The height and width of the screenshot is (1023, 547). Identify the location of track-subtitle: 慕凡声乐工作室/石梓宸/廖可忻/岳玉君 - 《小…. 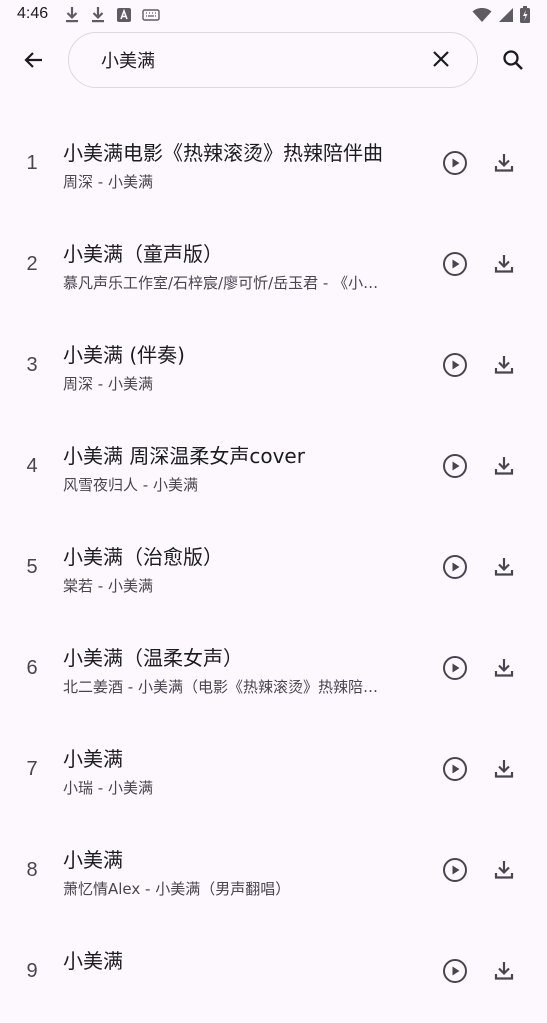
(221, 283).